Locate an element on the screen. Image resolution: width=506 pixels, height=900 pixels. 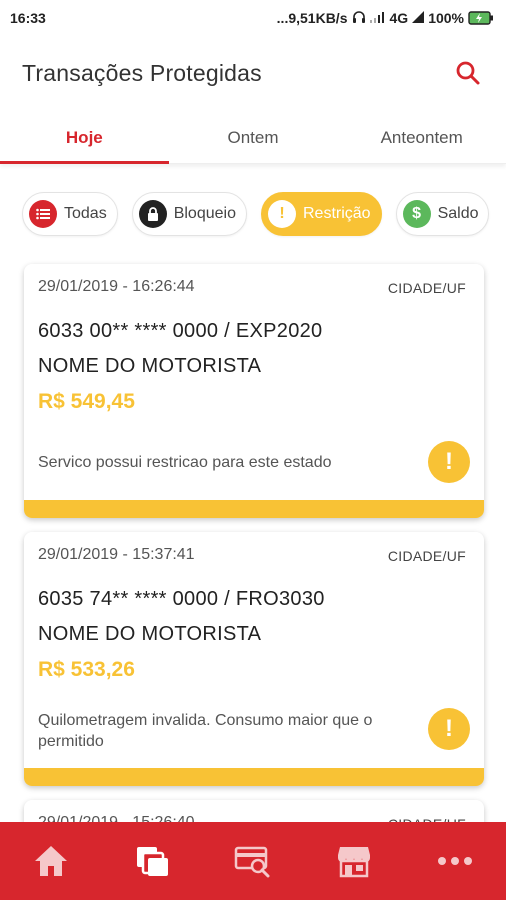
nav-home is located at coordinates (51, 861).